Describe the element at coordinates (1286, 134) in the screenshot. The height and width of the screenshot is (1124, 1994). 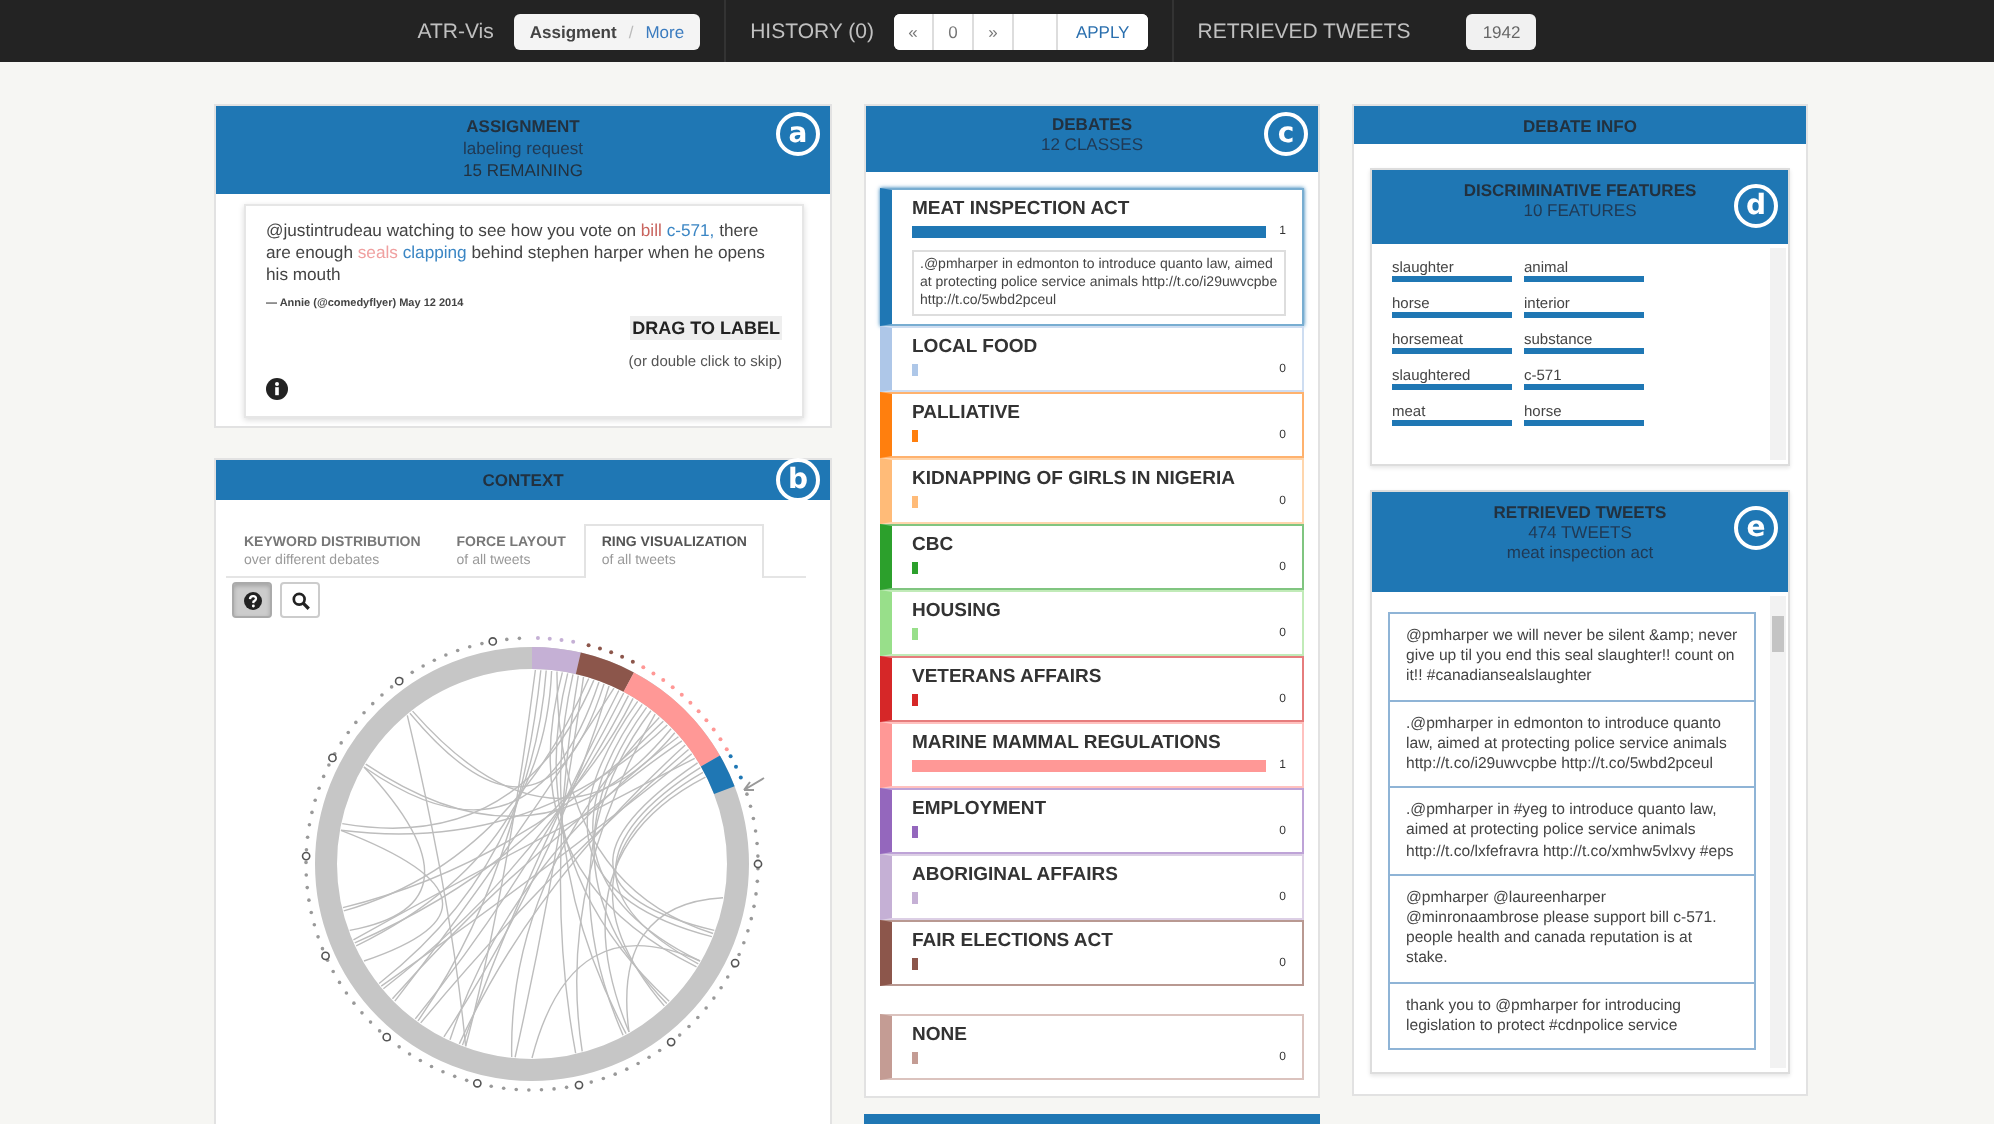
I see `panel-badge: c` at that location.